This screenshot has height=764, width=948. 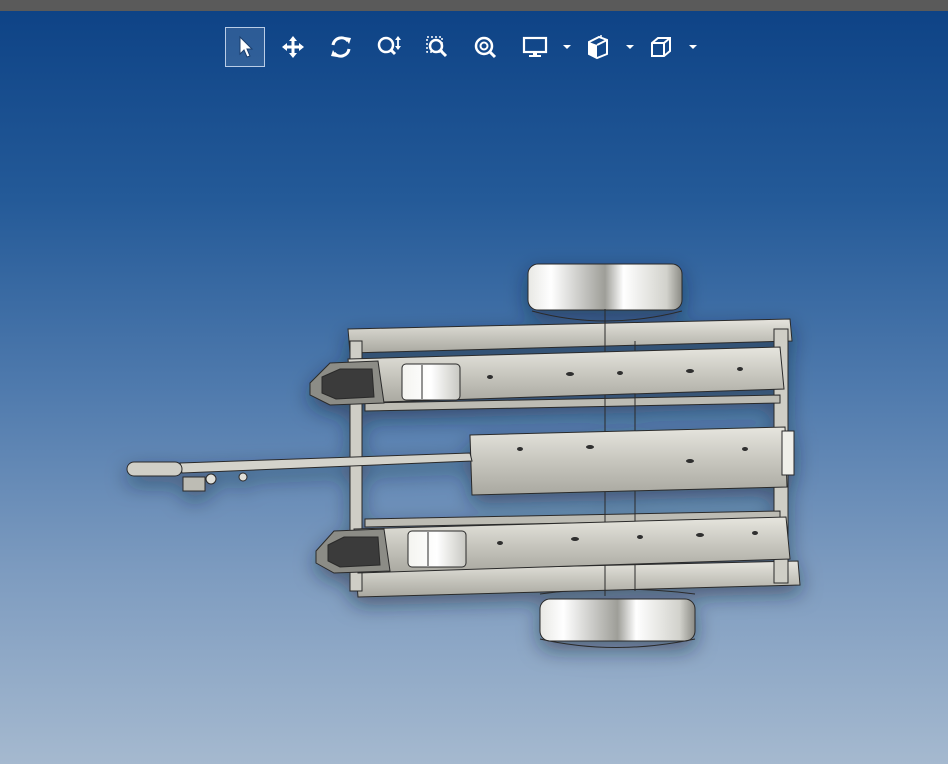 What do you see at coordinates (617, 618) in the screenshot?
I see `wheel-bottom` at bounding box center [617, 618].